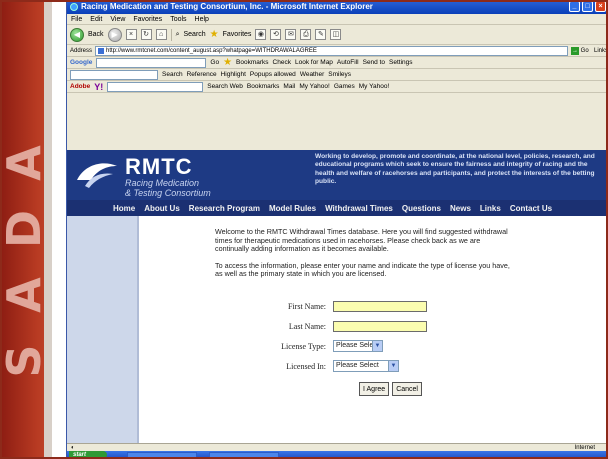 Image resolution: width=608 pixels, height=459 pixels. I want to click on google-check-button: Check, so click(282, 62).